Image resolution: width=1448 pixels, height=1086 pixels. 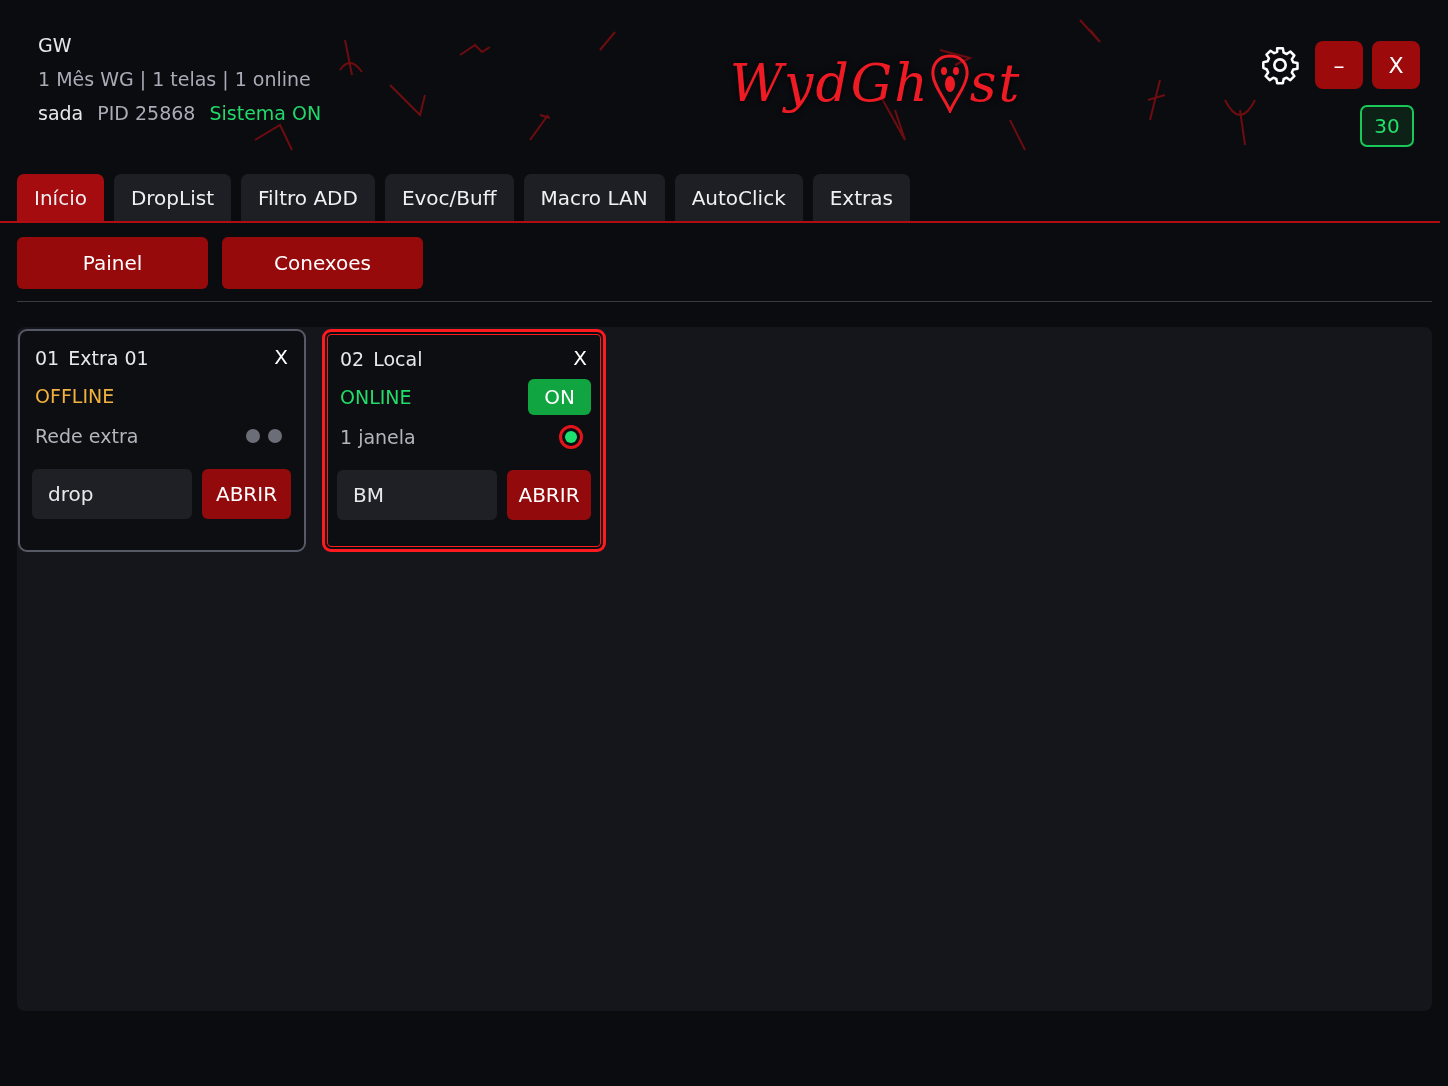 I want to click on connection-card: 01 Extra 01 X OFFLINE Rede extra drop ABRIR, so click(x=162, y=440).